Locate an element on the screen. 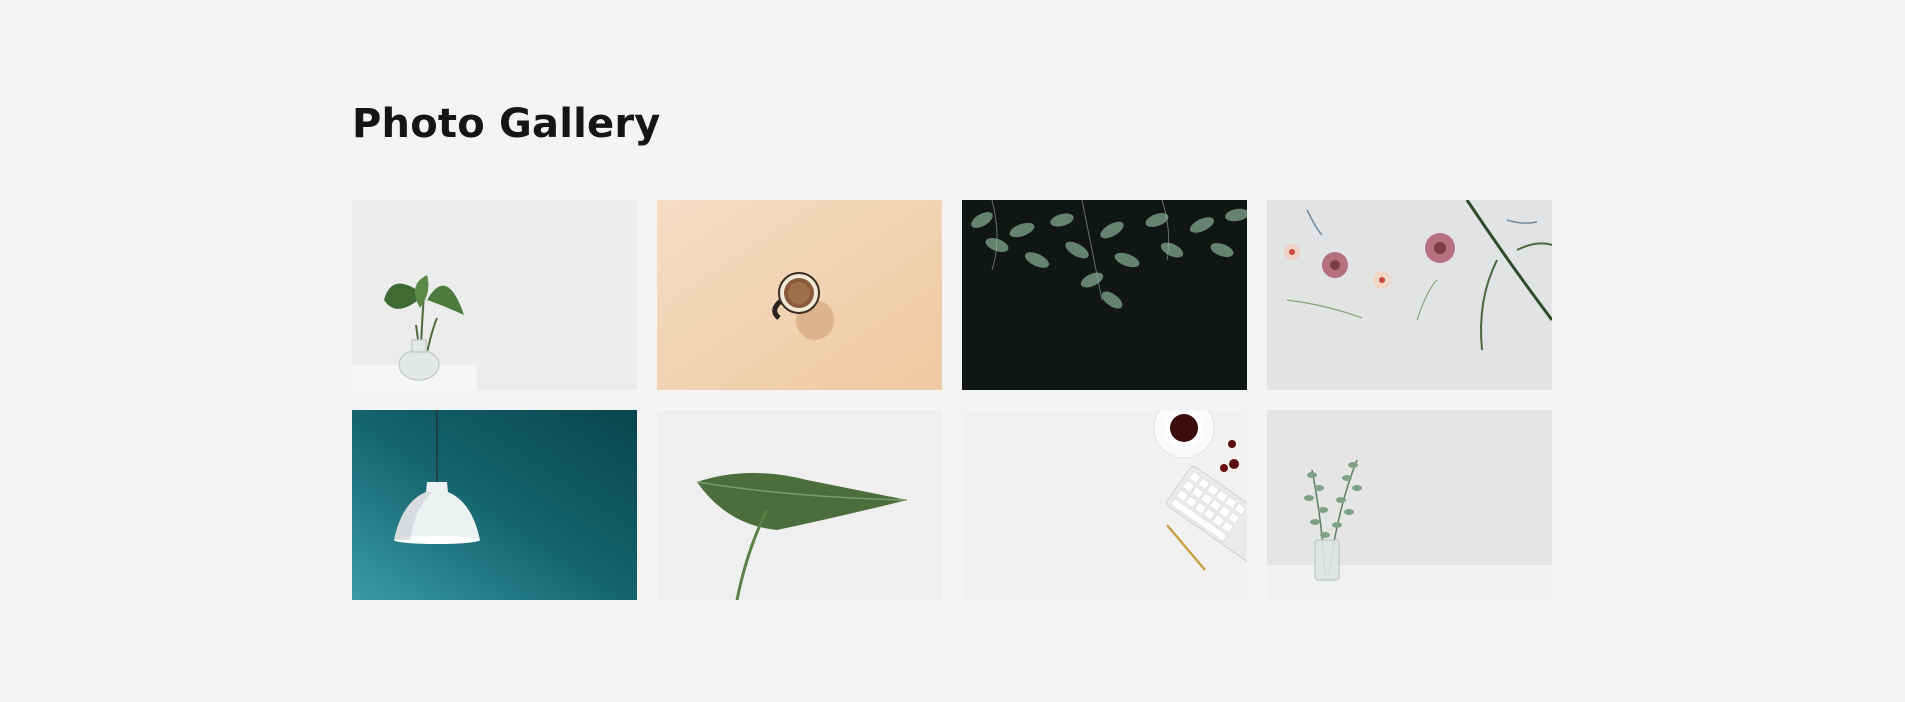  photo-pendant-lamp-teal is located at coordinates (494, 505).